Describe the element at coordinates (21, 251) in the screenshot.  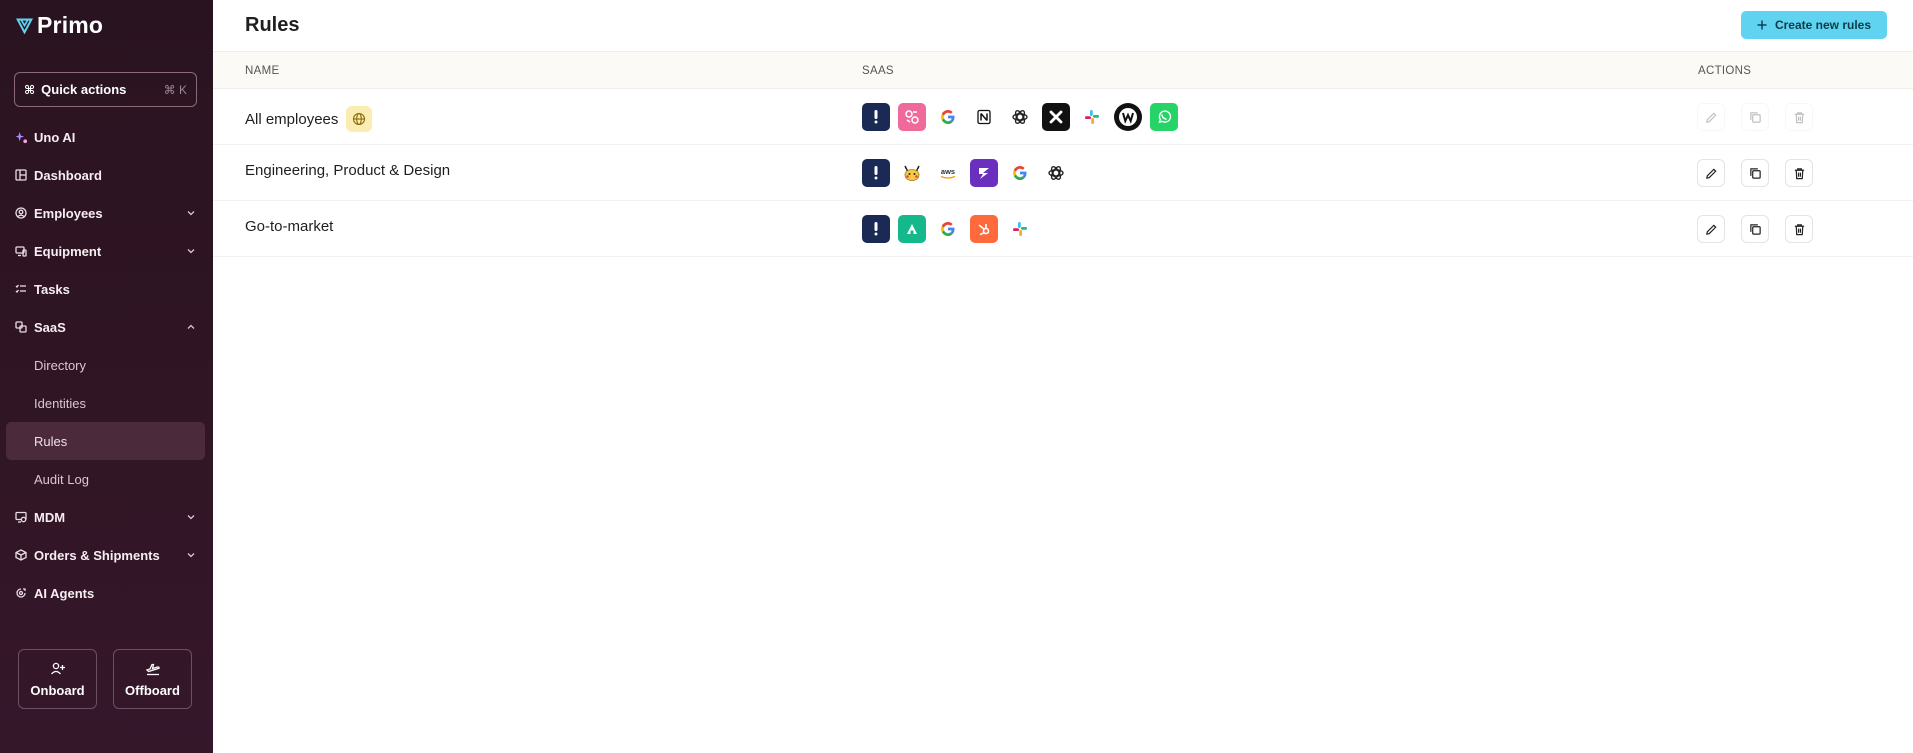
I see `devices-icon` at that location.